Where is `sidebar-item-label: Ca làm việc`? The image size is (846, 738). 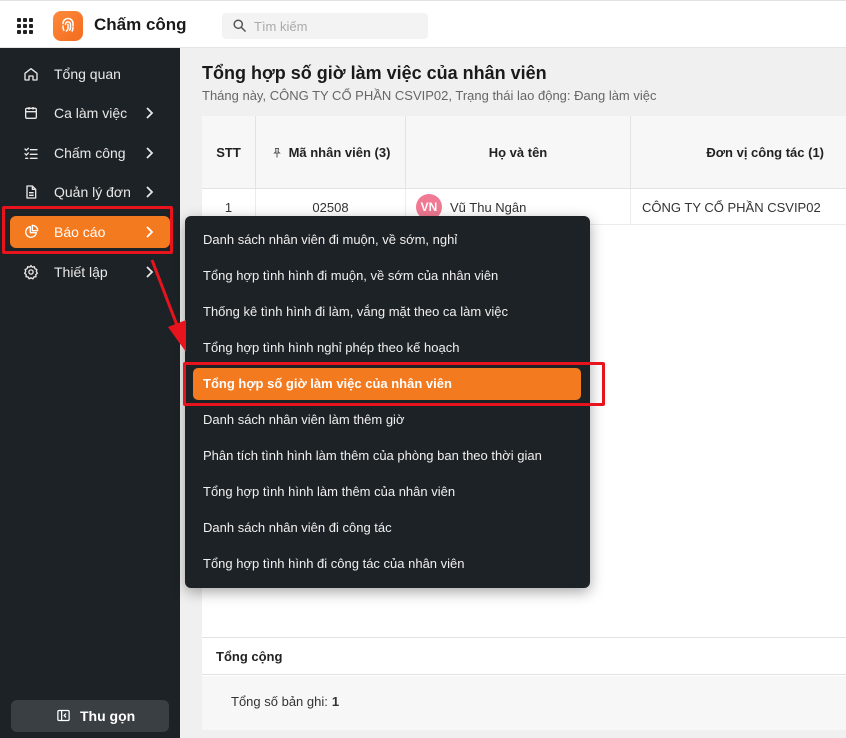
sidebar-item-label: Ca làm việc is located at coordinates (91, 113).